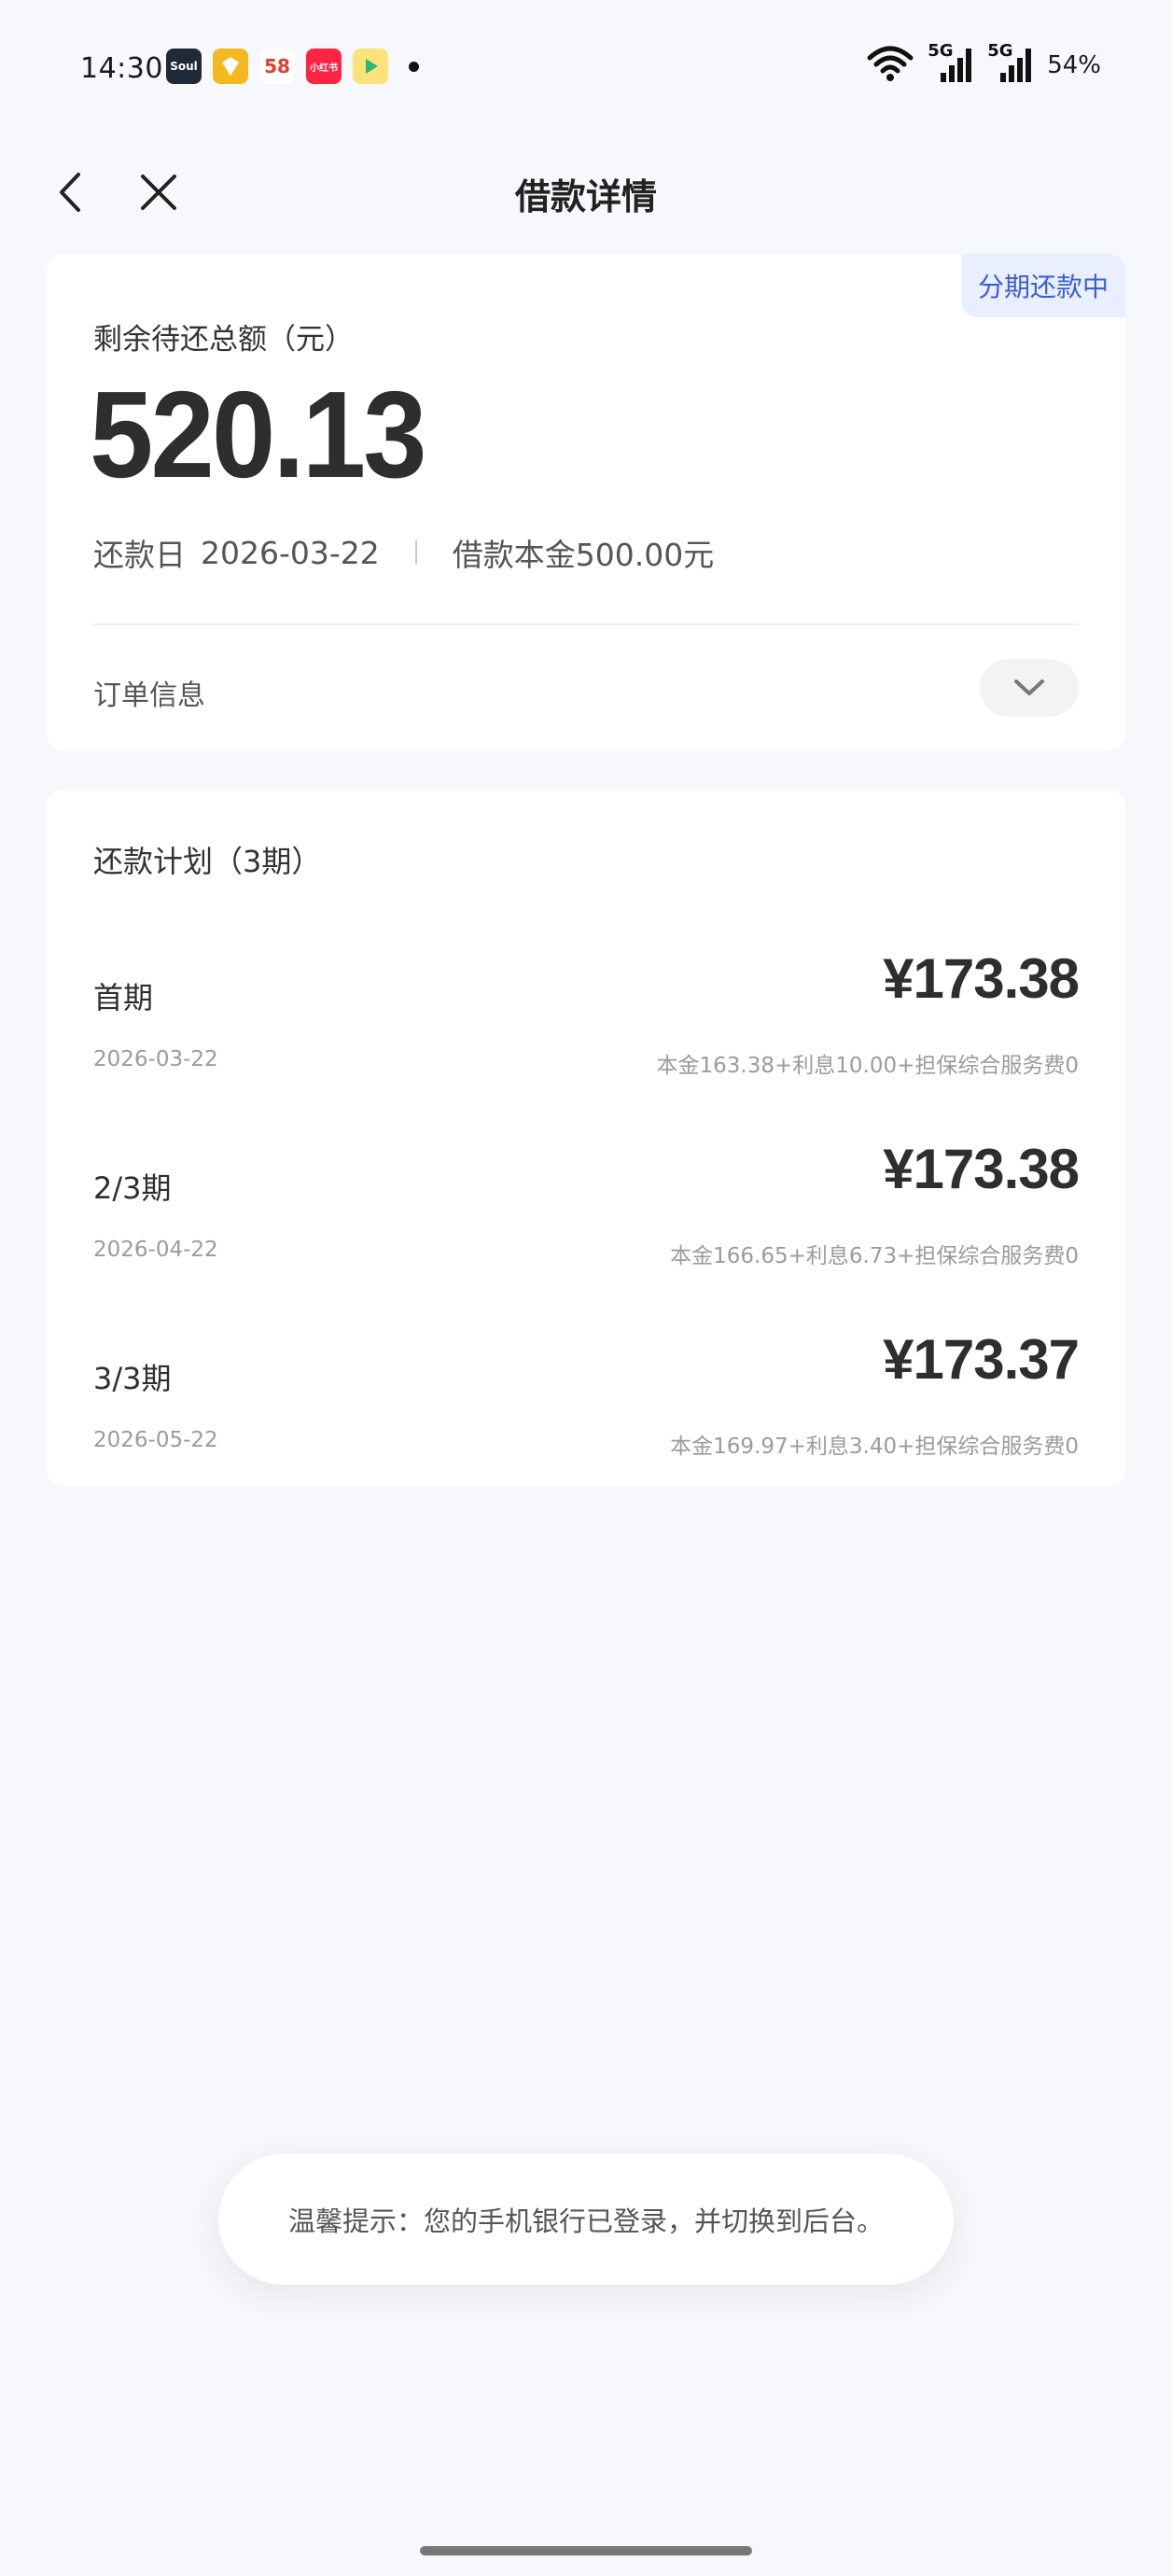 This screenshot has height=2576, width=1172. I want to click on page-title: 借款详情, so click(585, 196).